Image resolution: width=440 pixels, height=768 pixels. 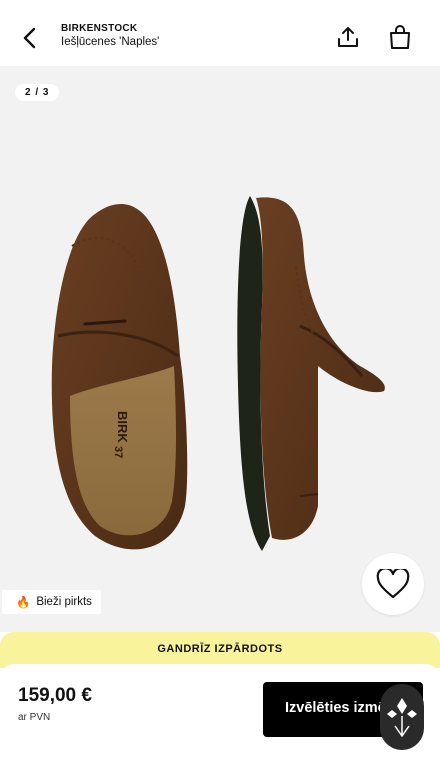 I want to click on shopping-bag-button, so click(x=400, y=37).